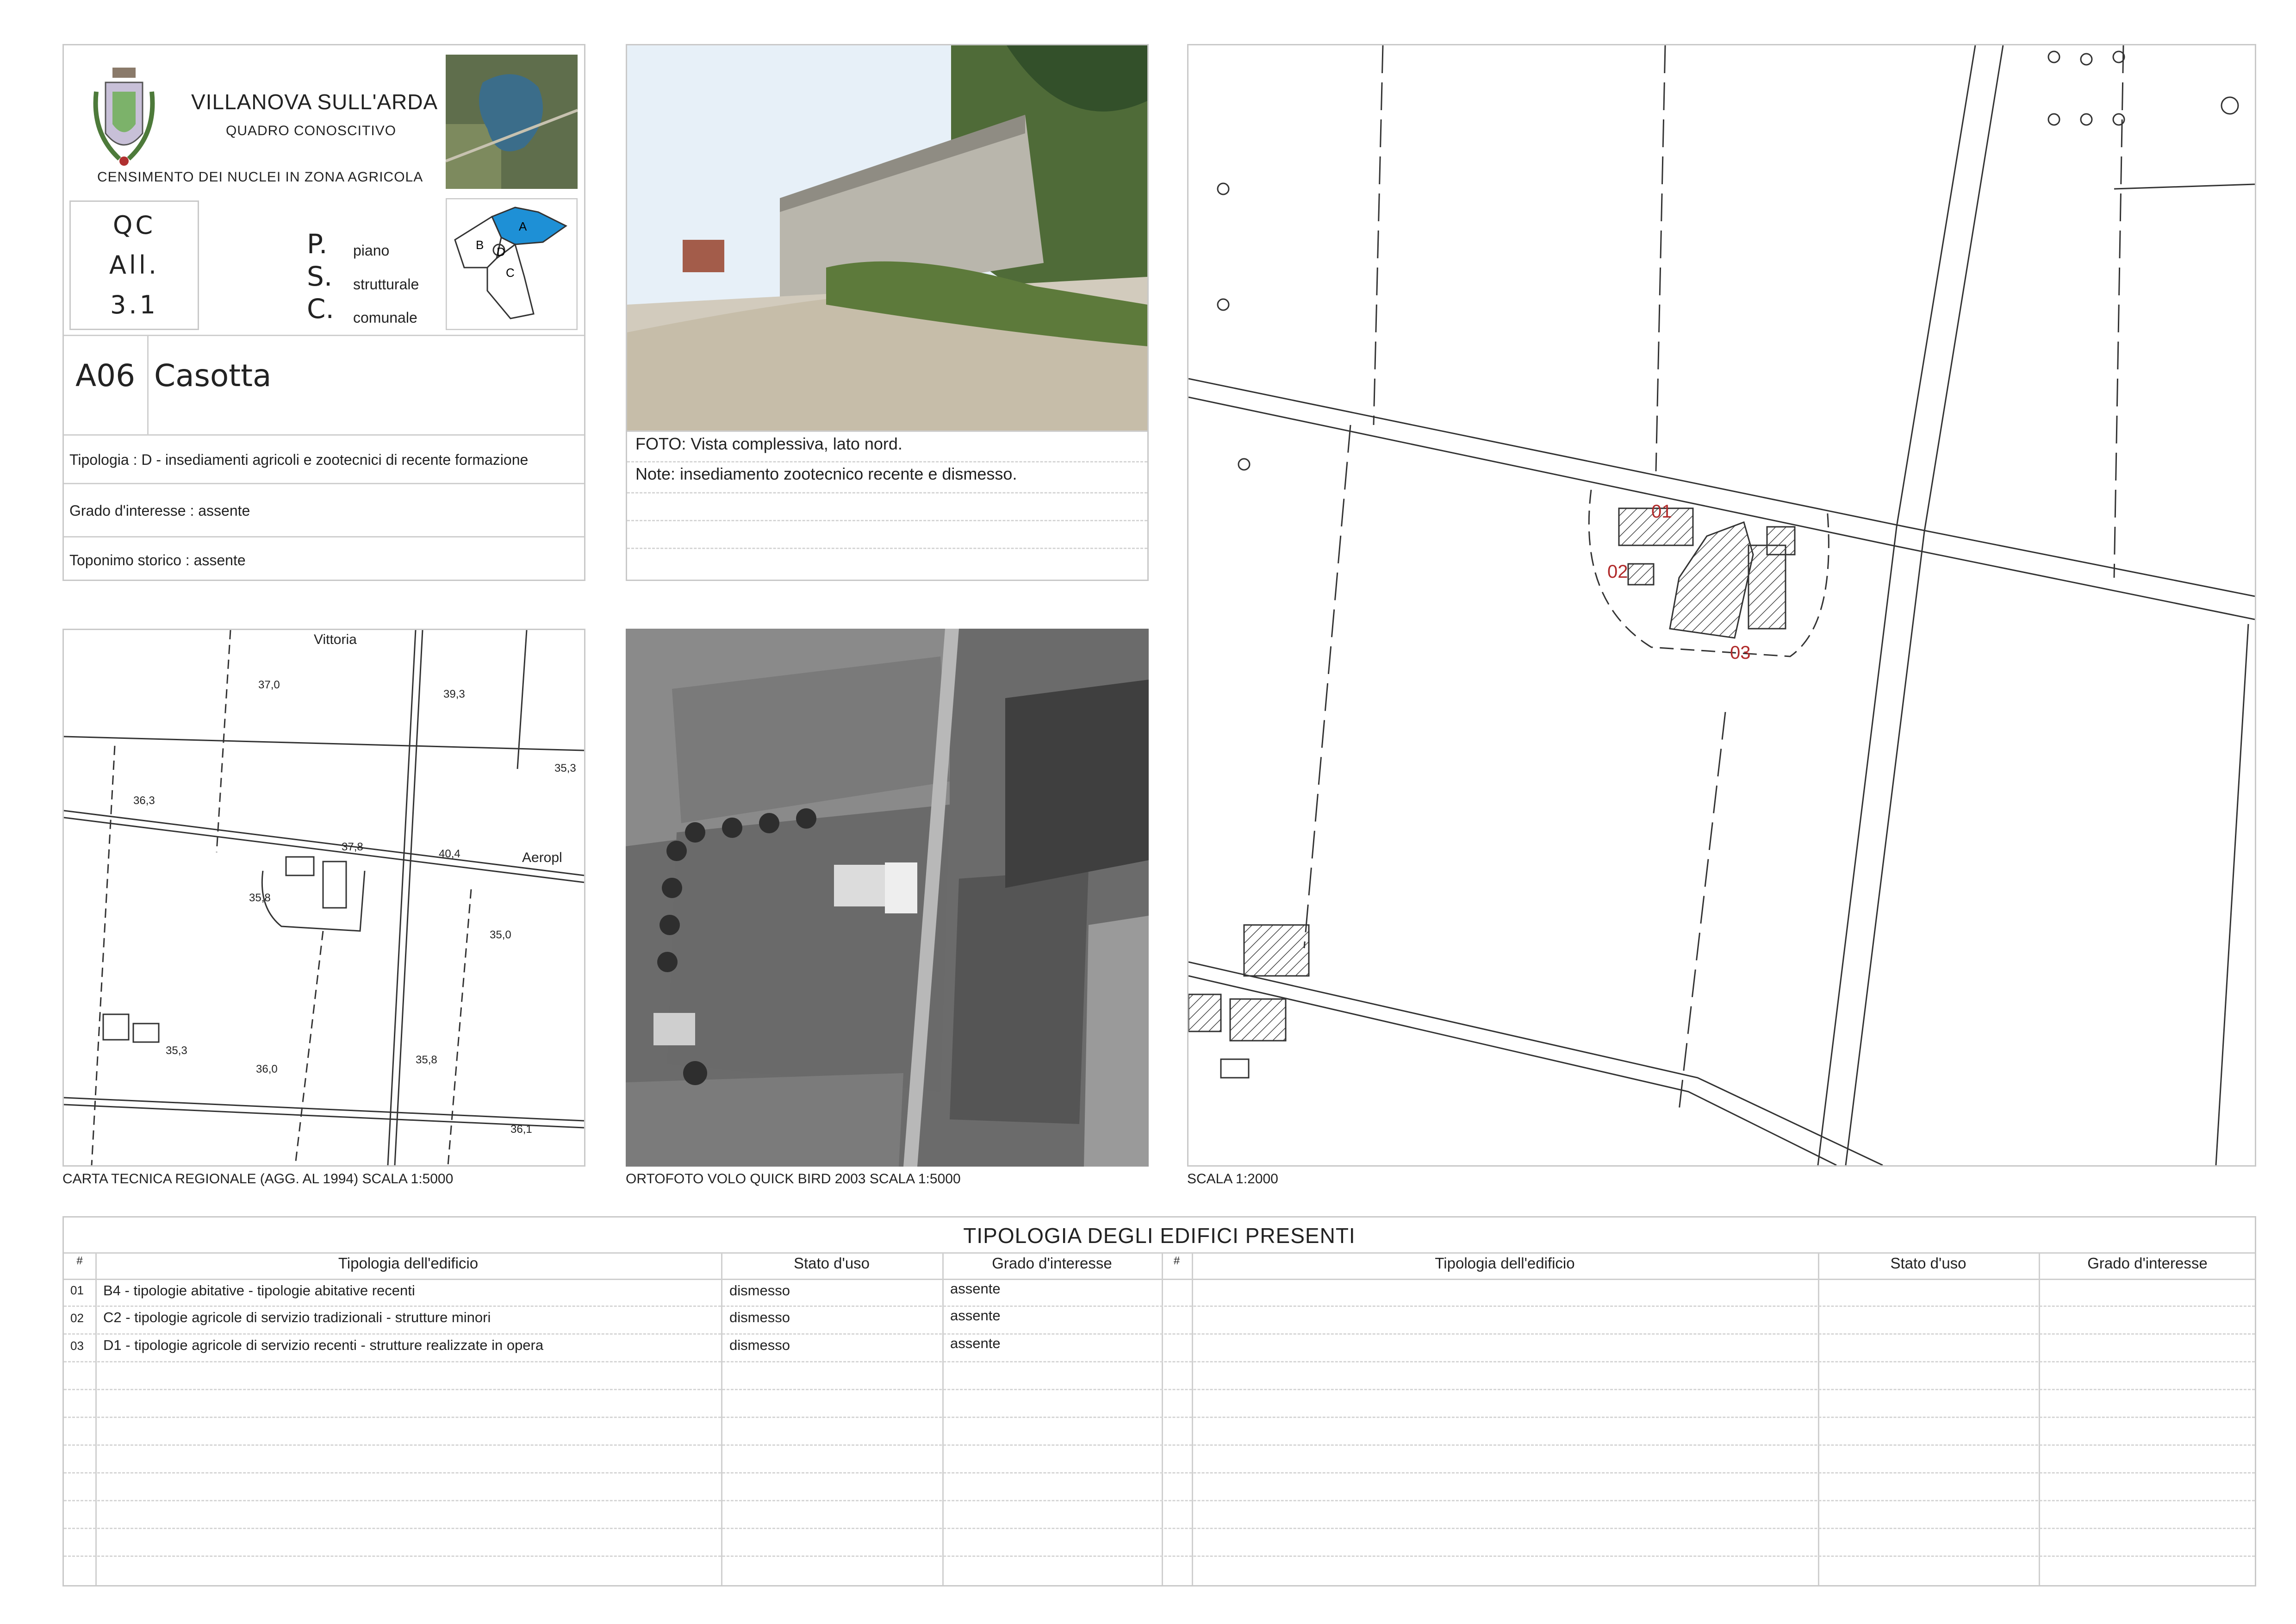 The image size is (2296, 1624). What do you see at coordinates (77, 1346) in the screenshot?
I see `row-number: 03` at bounding box center [77, 1346].